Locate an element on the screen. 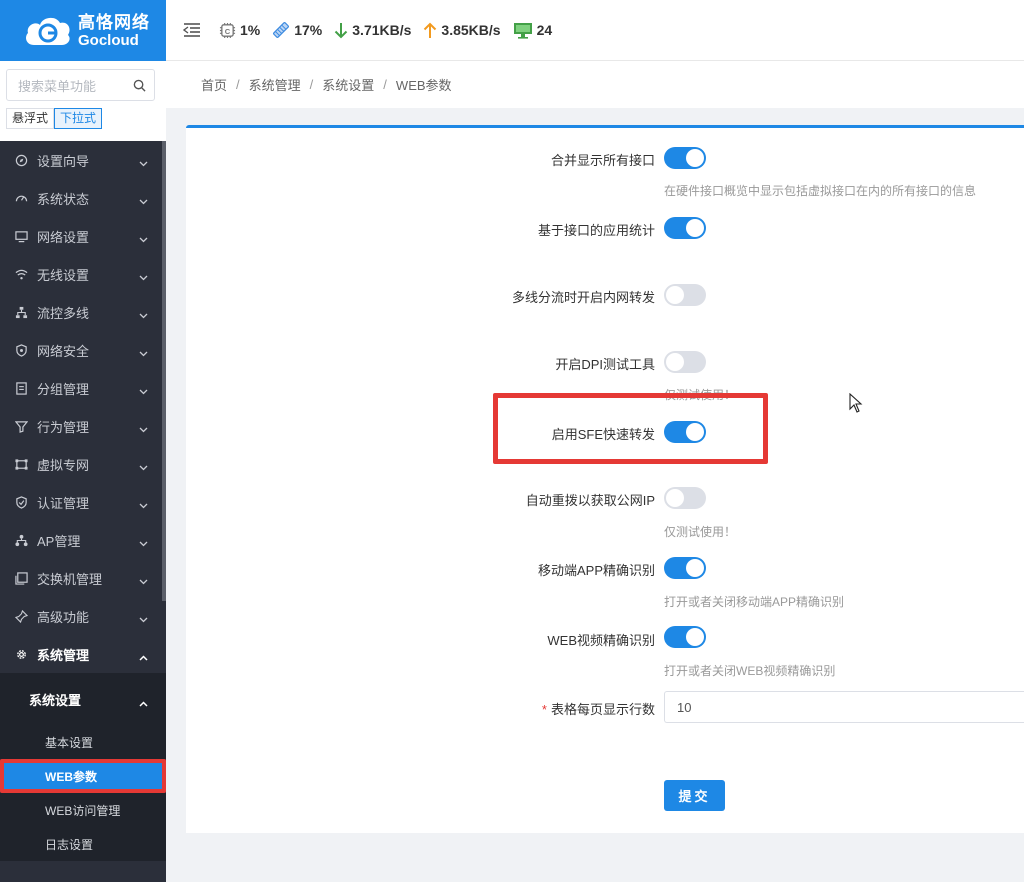  toggle-interface-app-stats is located at coordinates (685, 228).